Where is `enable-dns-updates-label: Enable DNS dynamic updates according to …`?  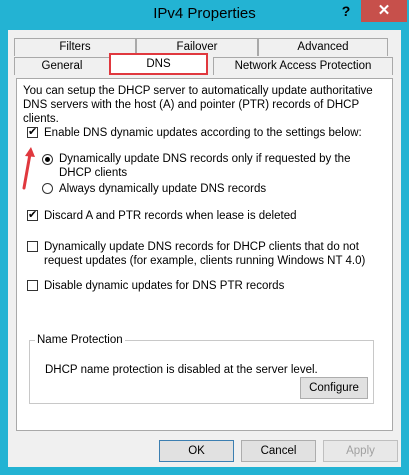 enable-dns-updates-label: Enable DNS dynamic updates according to … is located at coordinates (203, 133).